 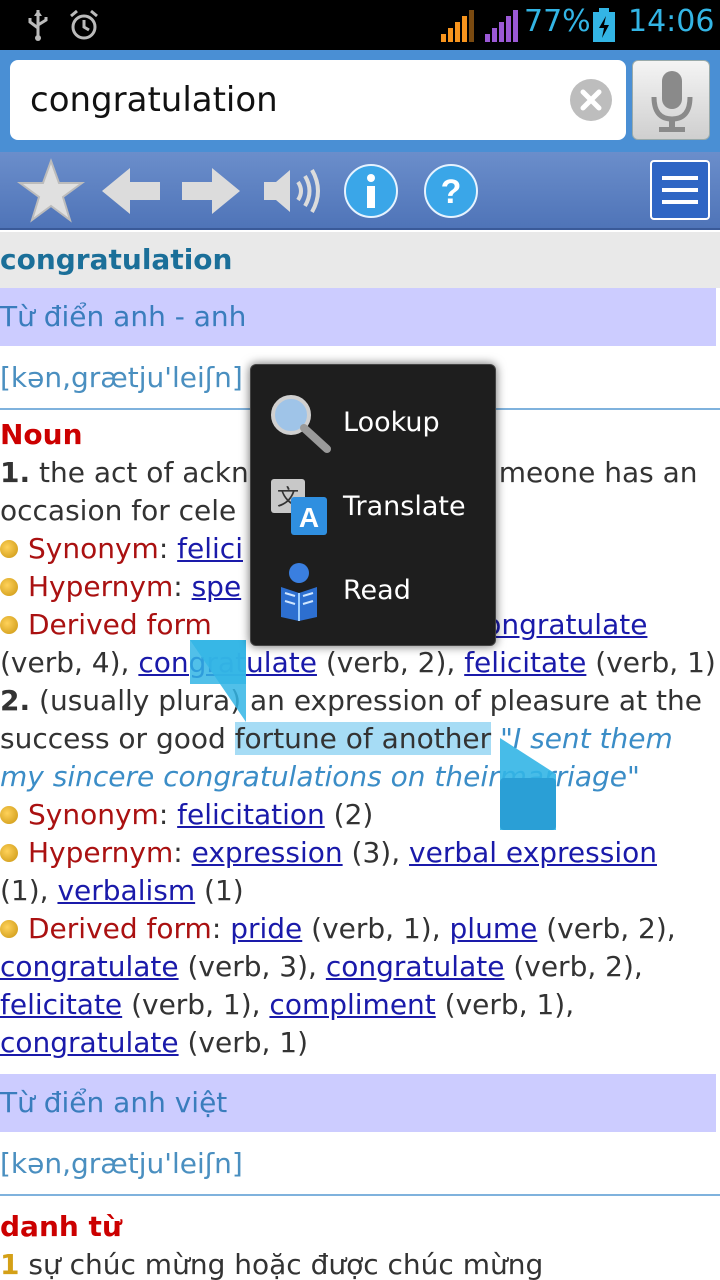 What do you see at coordinates (358, 317) in the screenshot?
I see `dictionary-header: Từ điển anh - anh` at bounding box center [358, 317].